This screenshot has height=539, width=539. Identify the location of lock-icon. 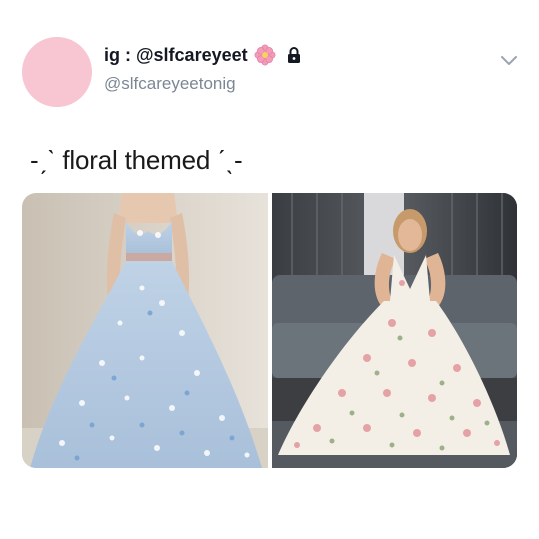
(294, 55).